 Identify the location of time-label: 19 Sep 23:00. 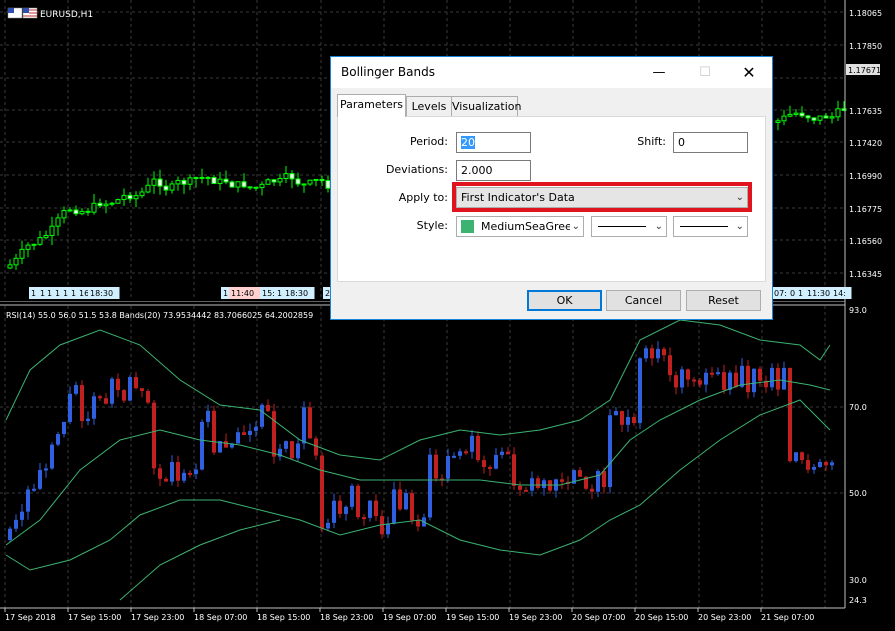
(535, 617).